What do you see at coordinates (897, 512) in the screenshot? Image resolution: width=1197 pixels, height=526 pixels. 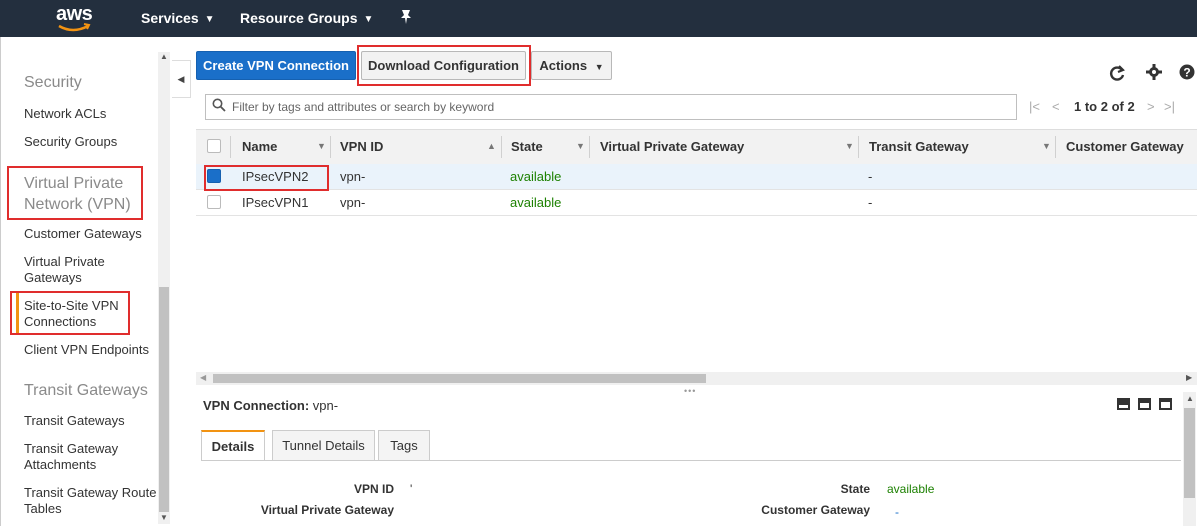 I see `customer-gateway-link: -` at bounding box center [897, 512].